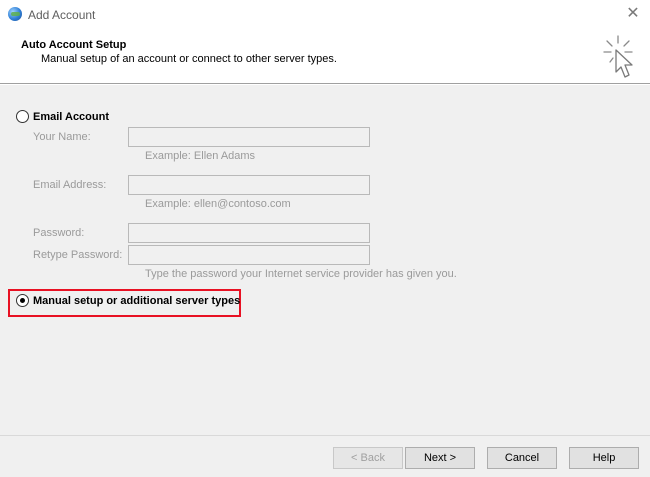 The width and height of the screenshot is (650, 477). What do you see at coordinates (71, 116) in the screenshot?
I see `email-account-label: Email Account` at bounding box center [71, 116].